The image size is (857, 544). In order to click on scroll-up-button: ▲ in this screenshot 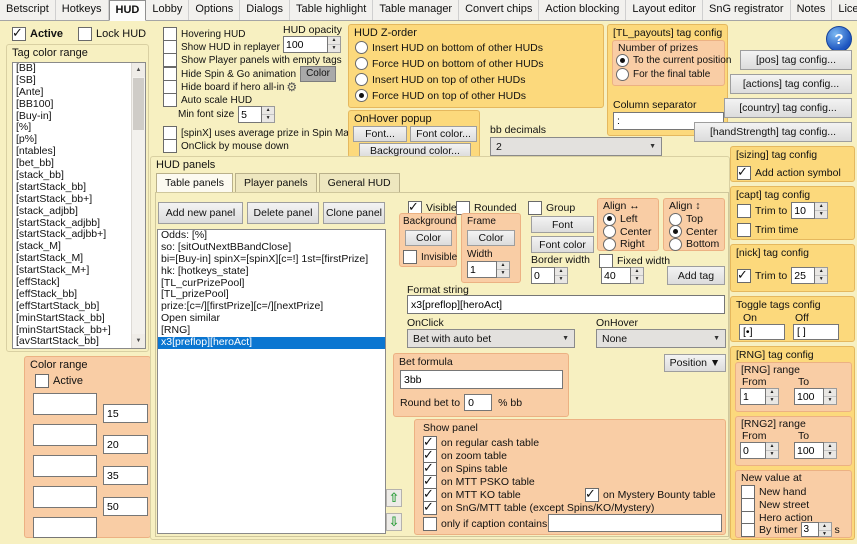, I will do `click(138, 70)`.